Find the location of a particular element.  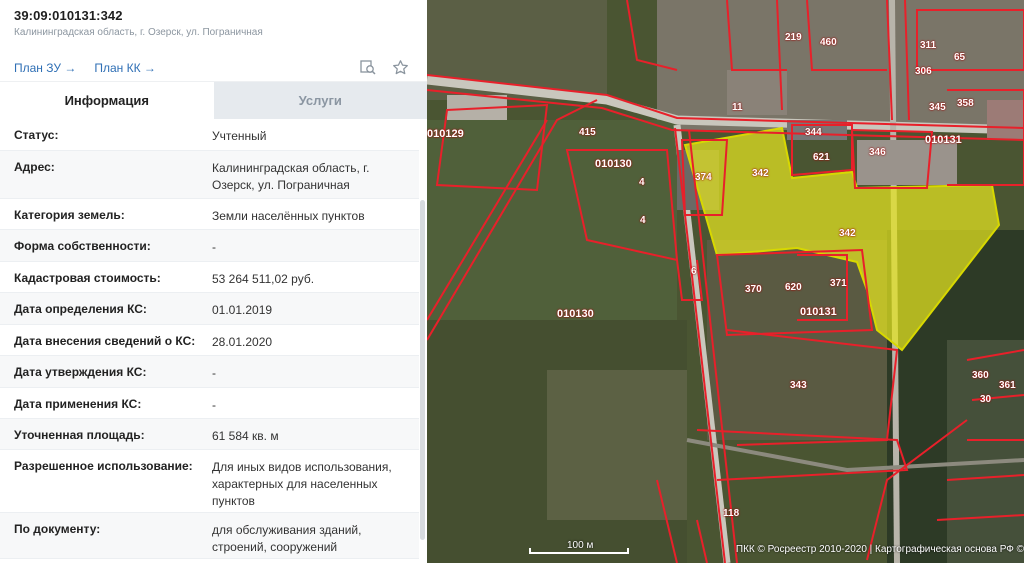

tab-services: Услуги is located at coordinates (320, 100).